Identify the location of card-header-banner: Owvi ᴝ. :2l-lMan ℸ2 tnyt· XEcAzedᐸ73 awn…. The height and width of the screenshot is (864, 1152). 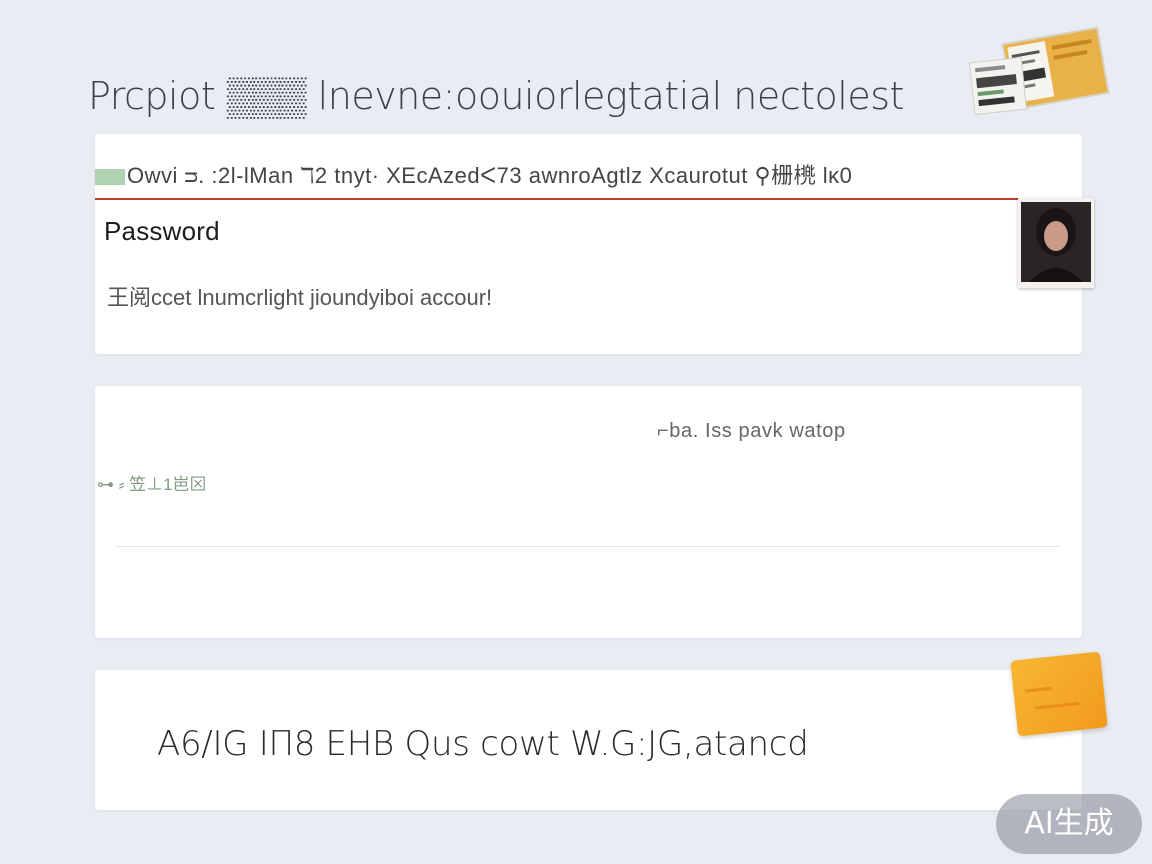
(588, 167).